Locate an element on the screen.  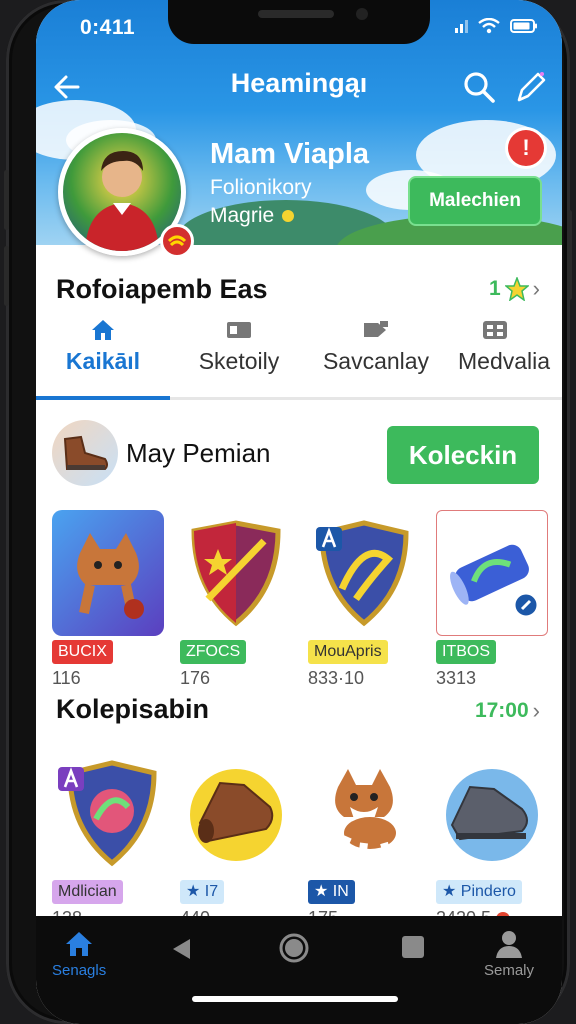
status-time: 0:411 is located at coordinates (108, 27).